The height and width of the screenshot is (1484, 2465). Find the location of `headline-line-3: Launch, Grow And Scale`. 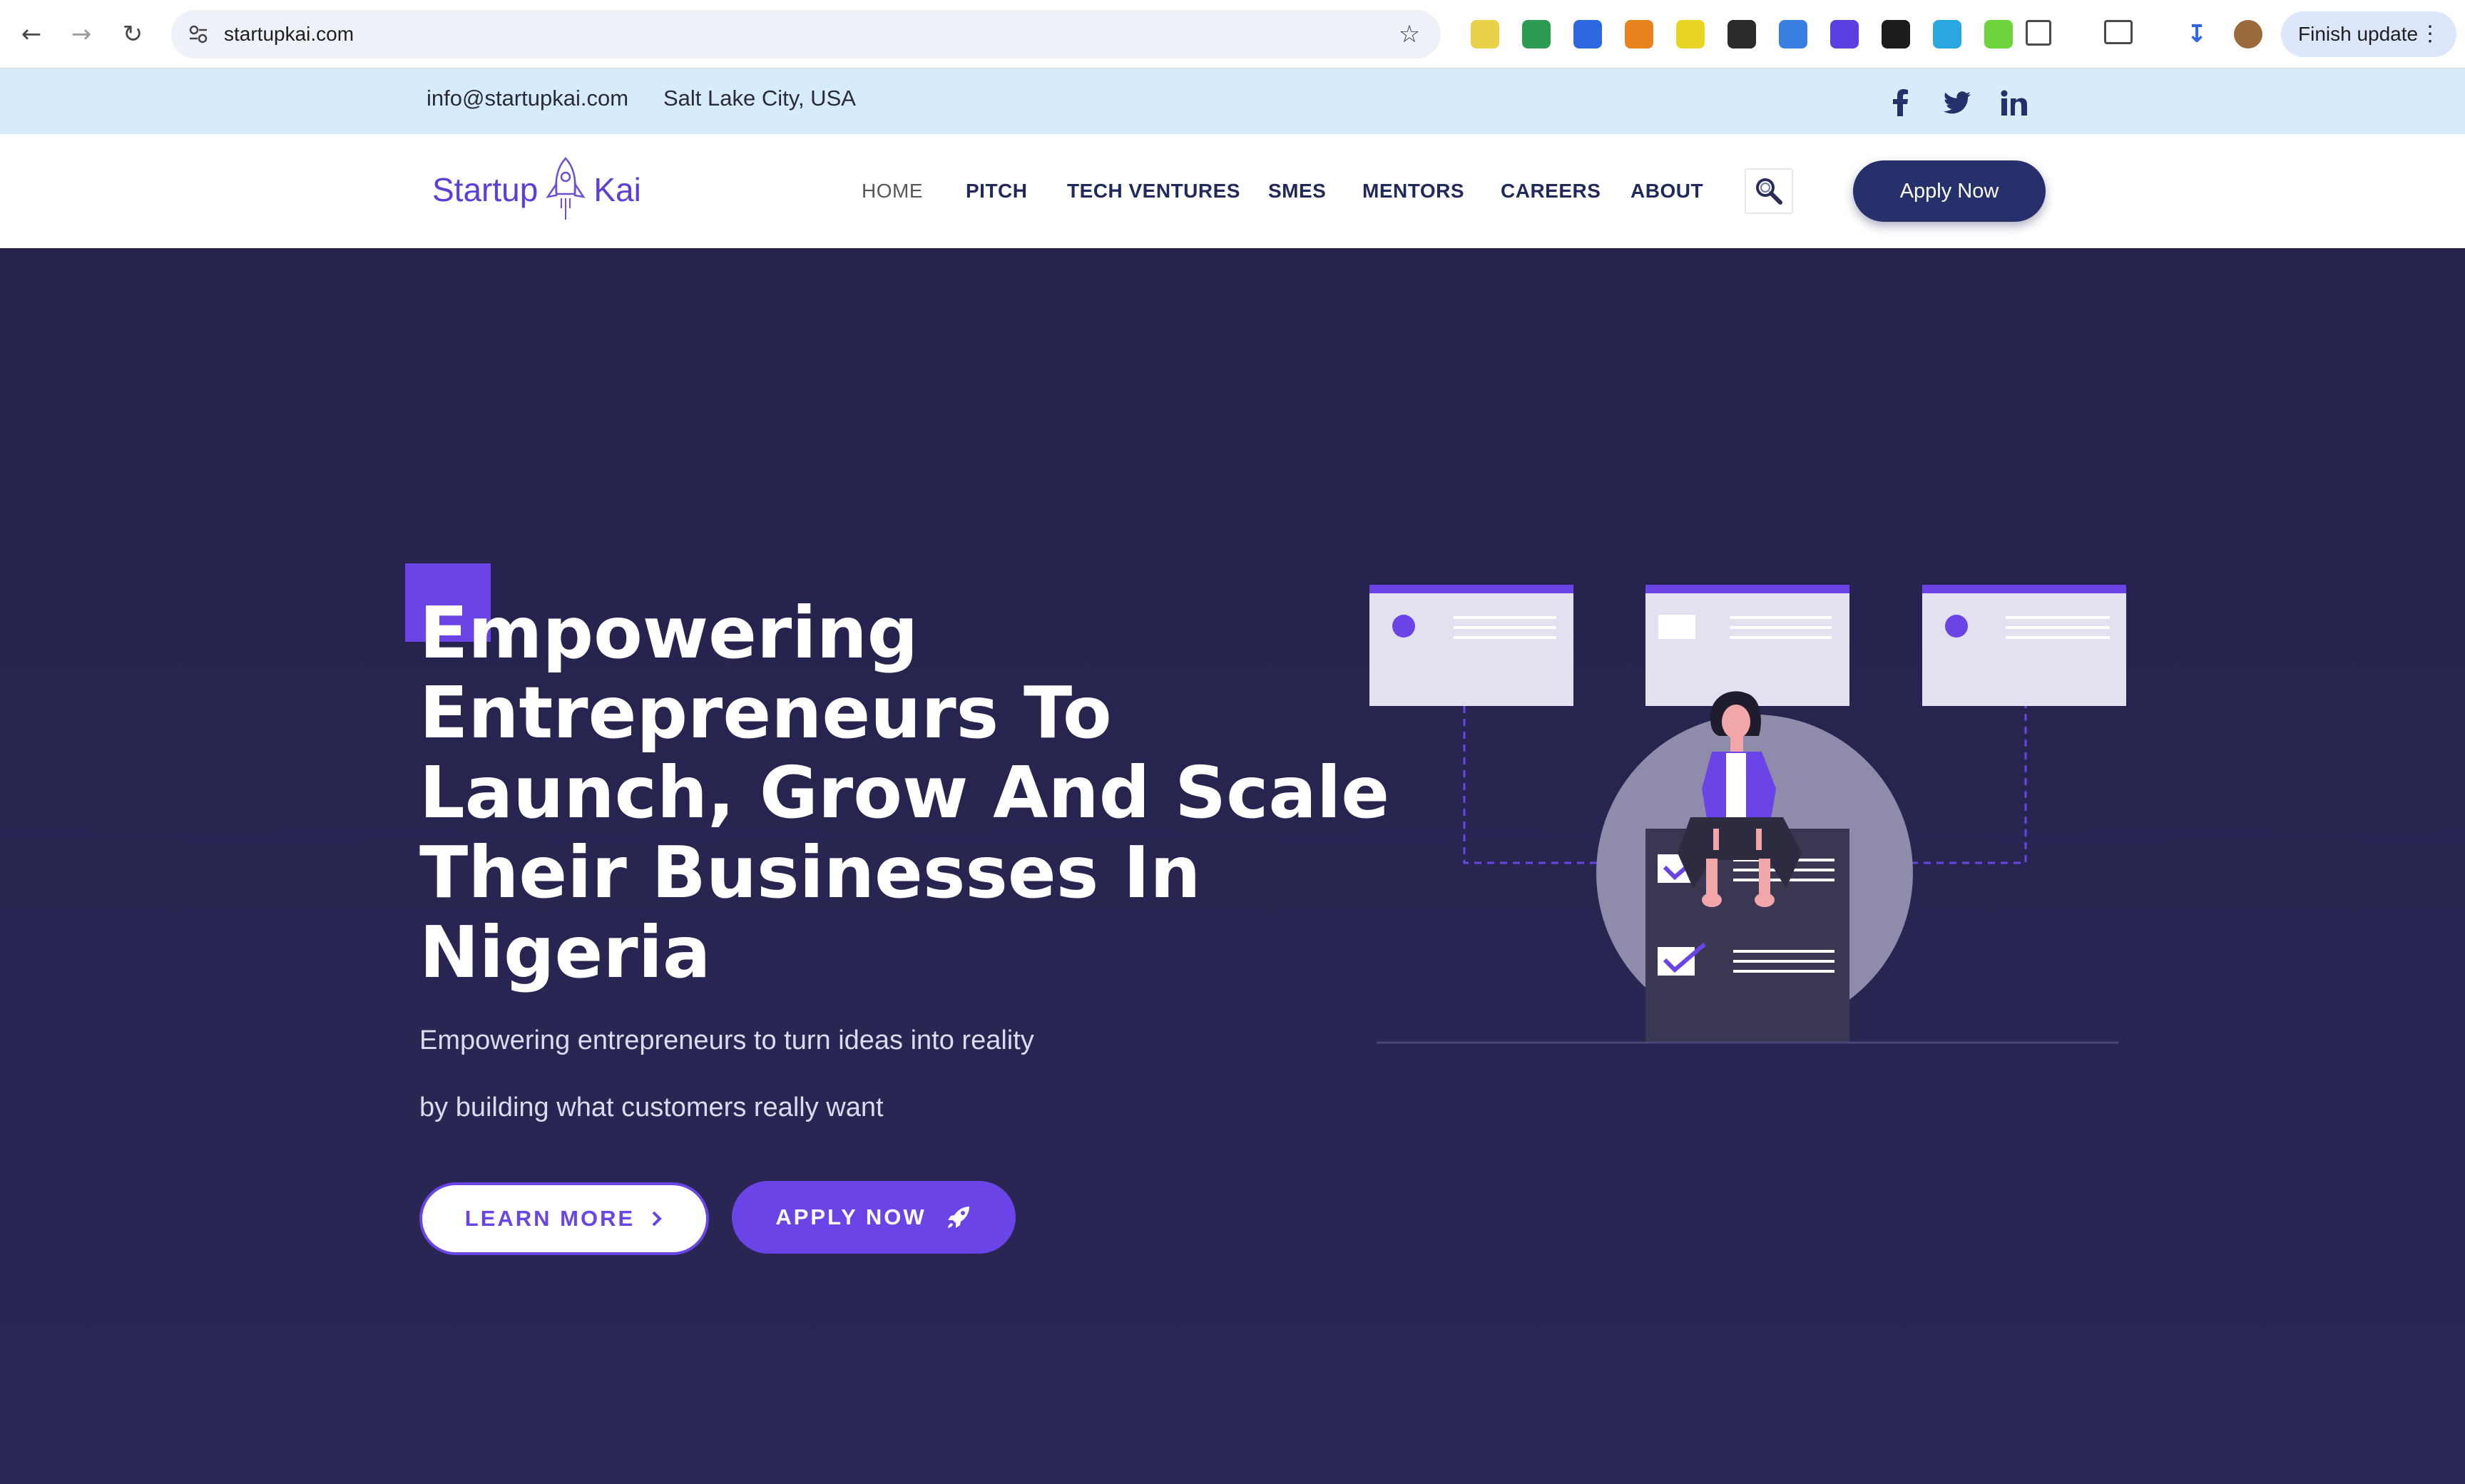

headline-line-3: Launch, Grow And Scale is located at coordinates (904, 793).